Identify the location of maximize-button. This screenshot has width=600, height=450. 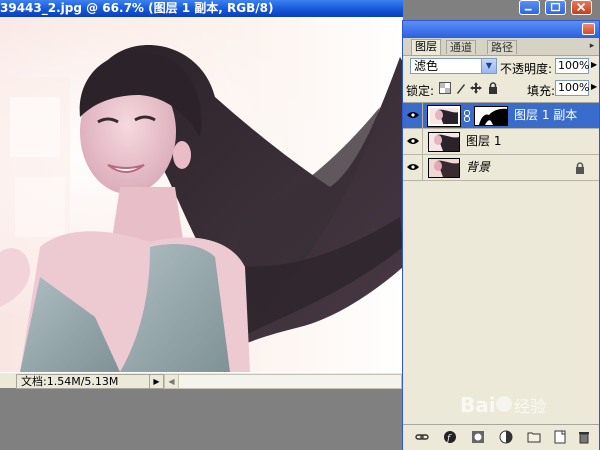
(555, 7).